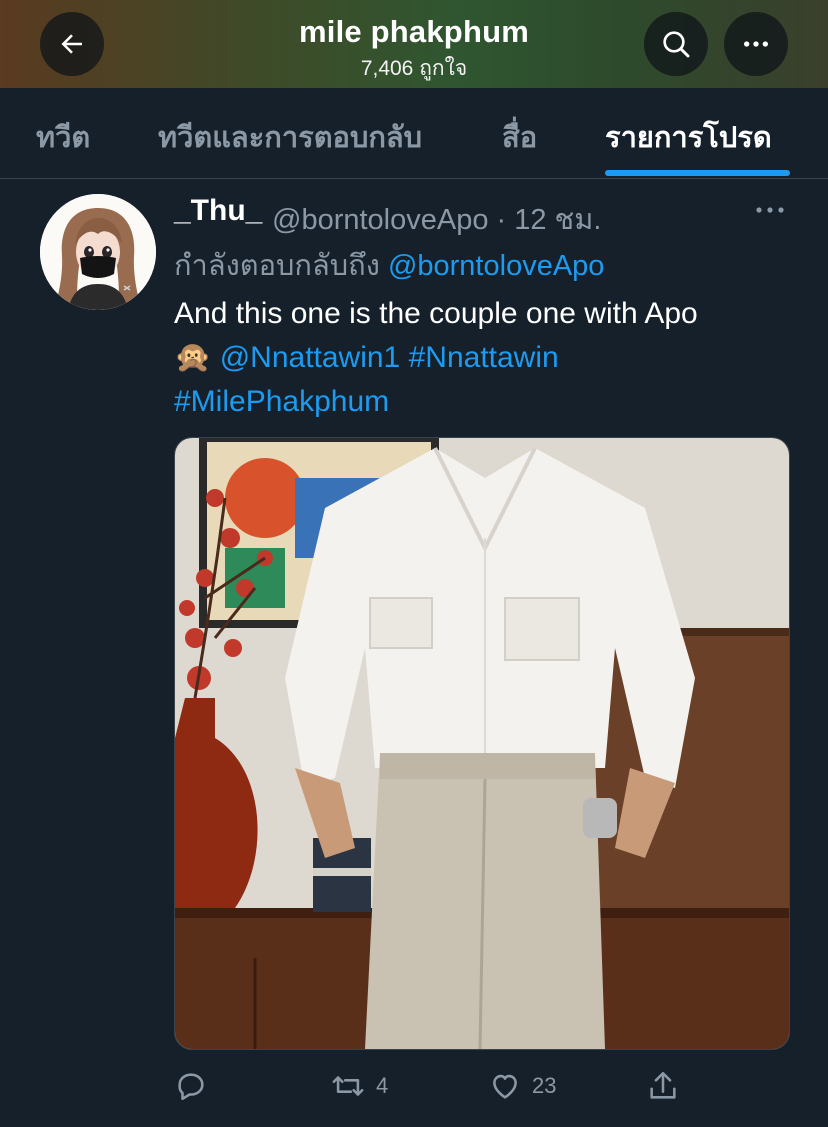  I want to click on search-icon, so click(676, 44).